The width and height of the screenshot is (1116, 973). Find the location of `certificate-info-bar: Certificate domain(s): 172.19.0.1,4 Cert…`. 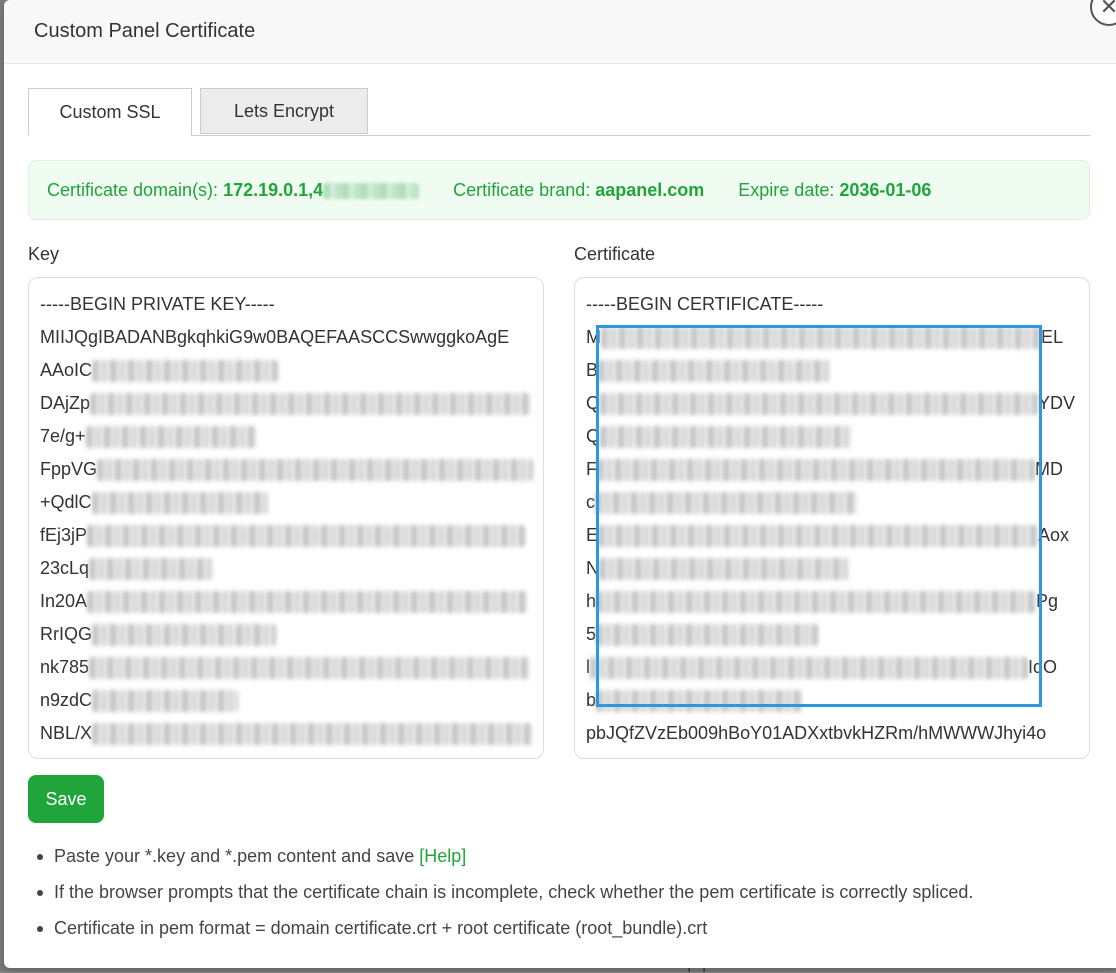

certificate-info-bar: Certificate domain(s): 172.19.0.1,4 Cert… is located at coordinates (559, 190).